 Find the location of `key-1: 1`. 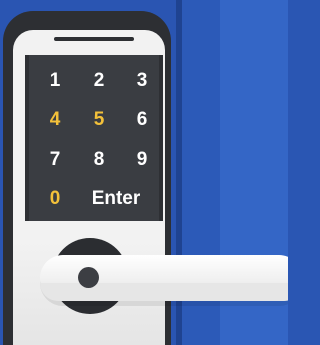

key-1: 1 is located at coordinates (55, 81).